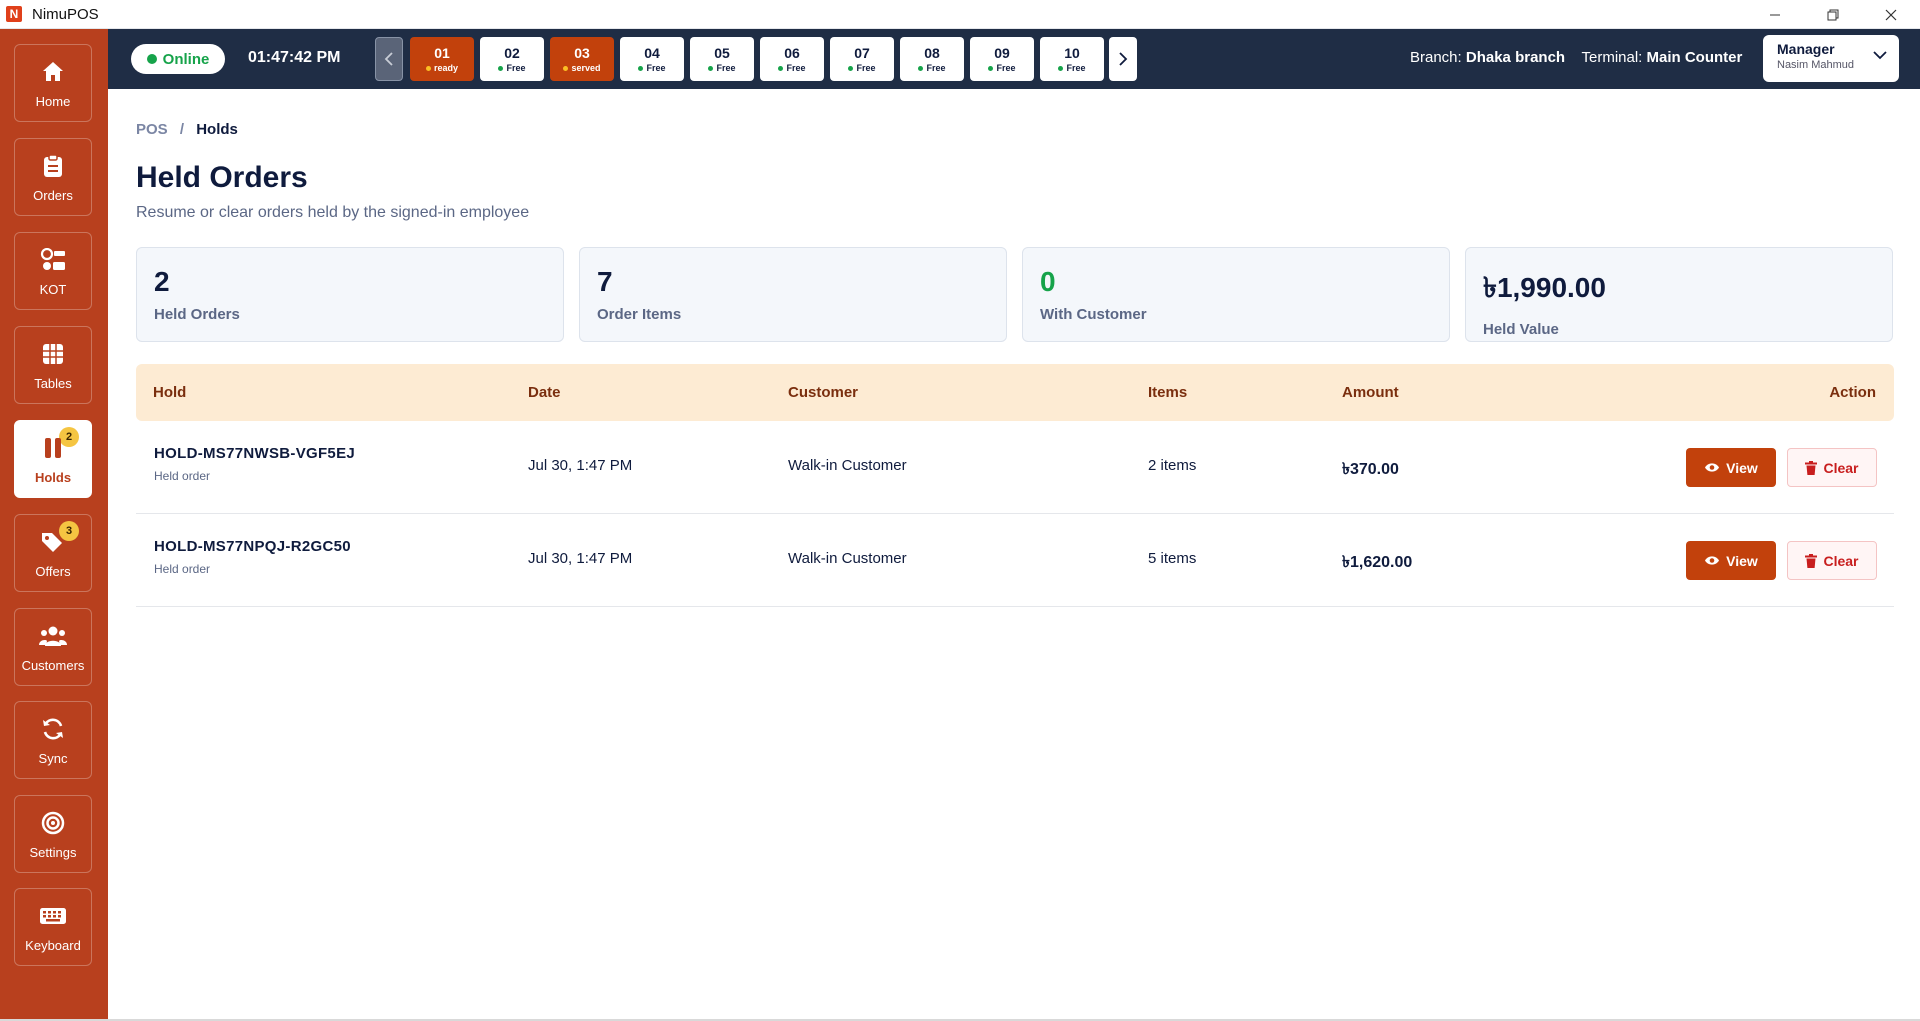  I want to click on minimize-button, so click(1775, 14).